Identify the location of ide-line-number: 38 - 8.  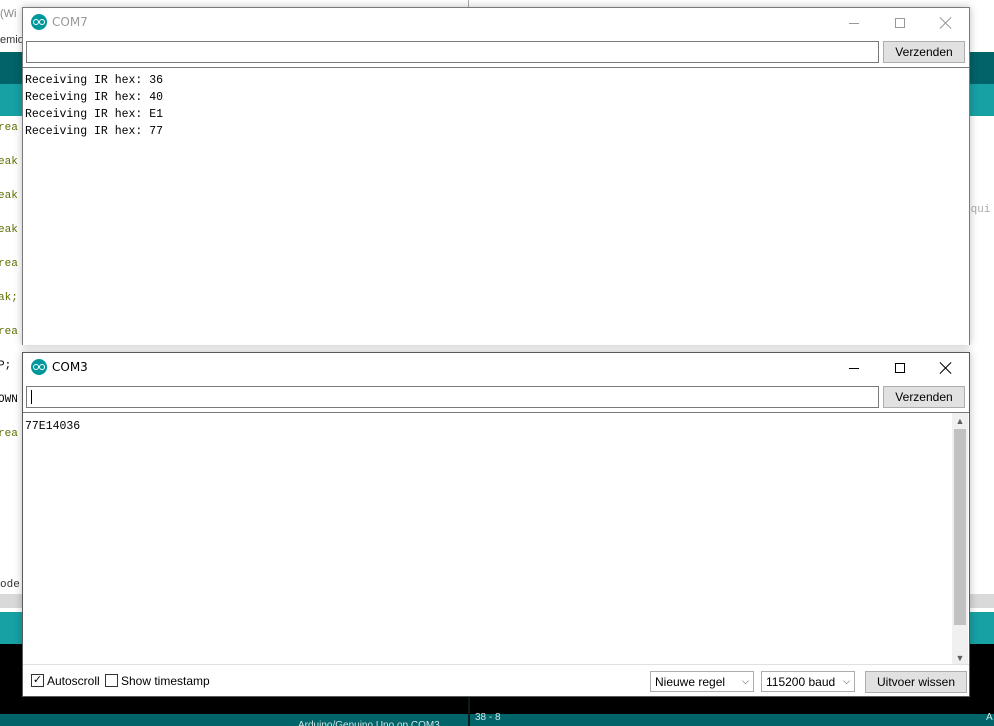
(488, 717).